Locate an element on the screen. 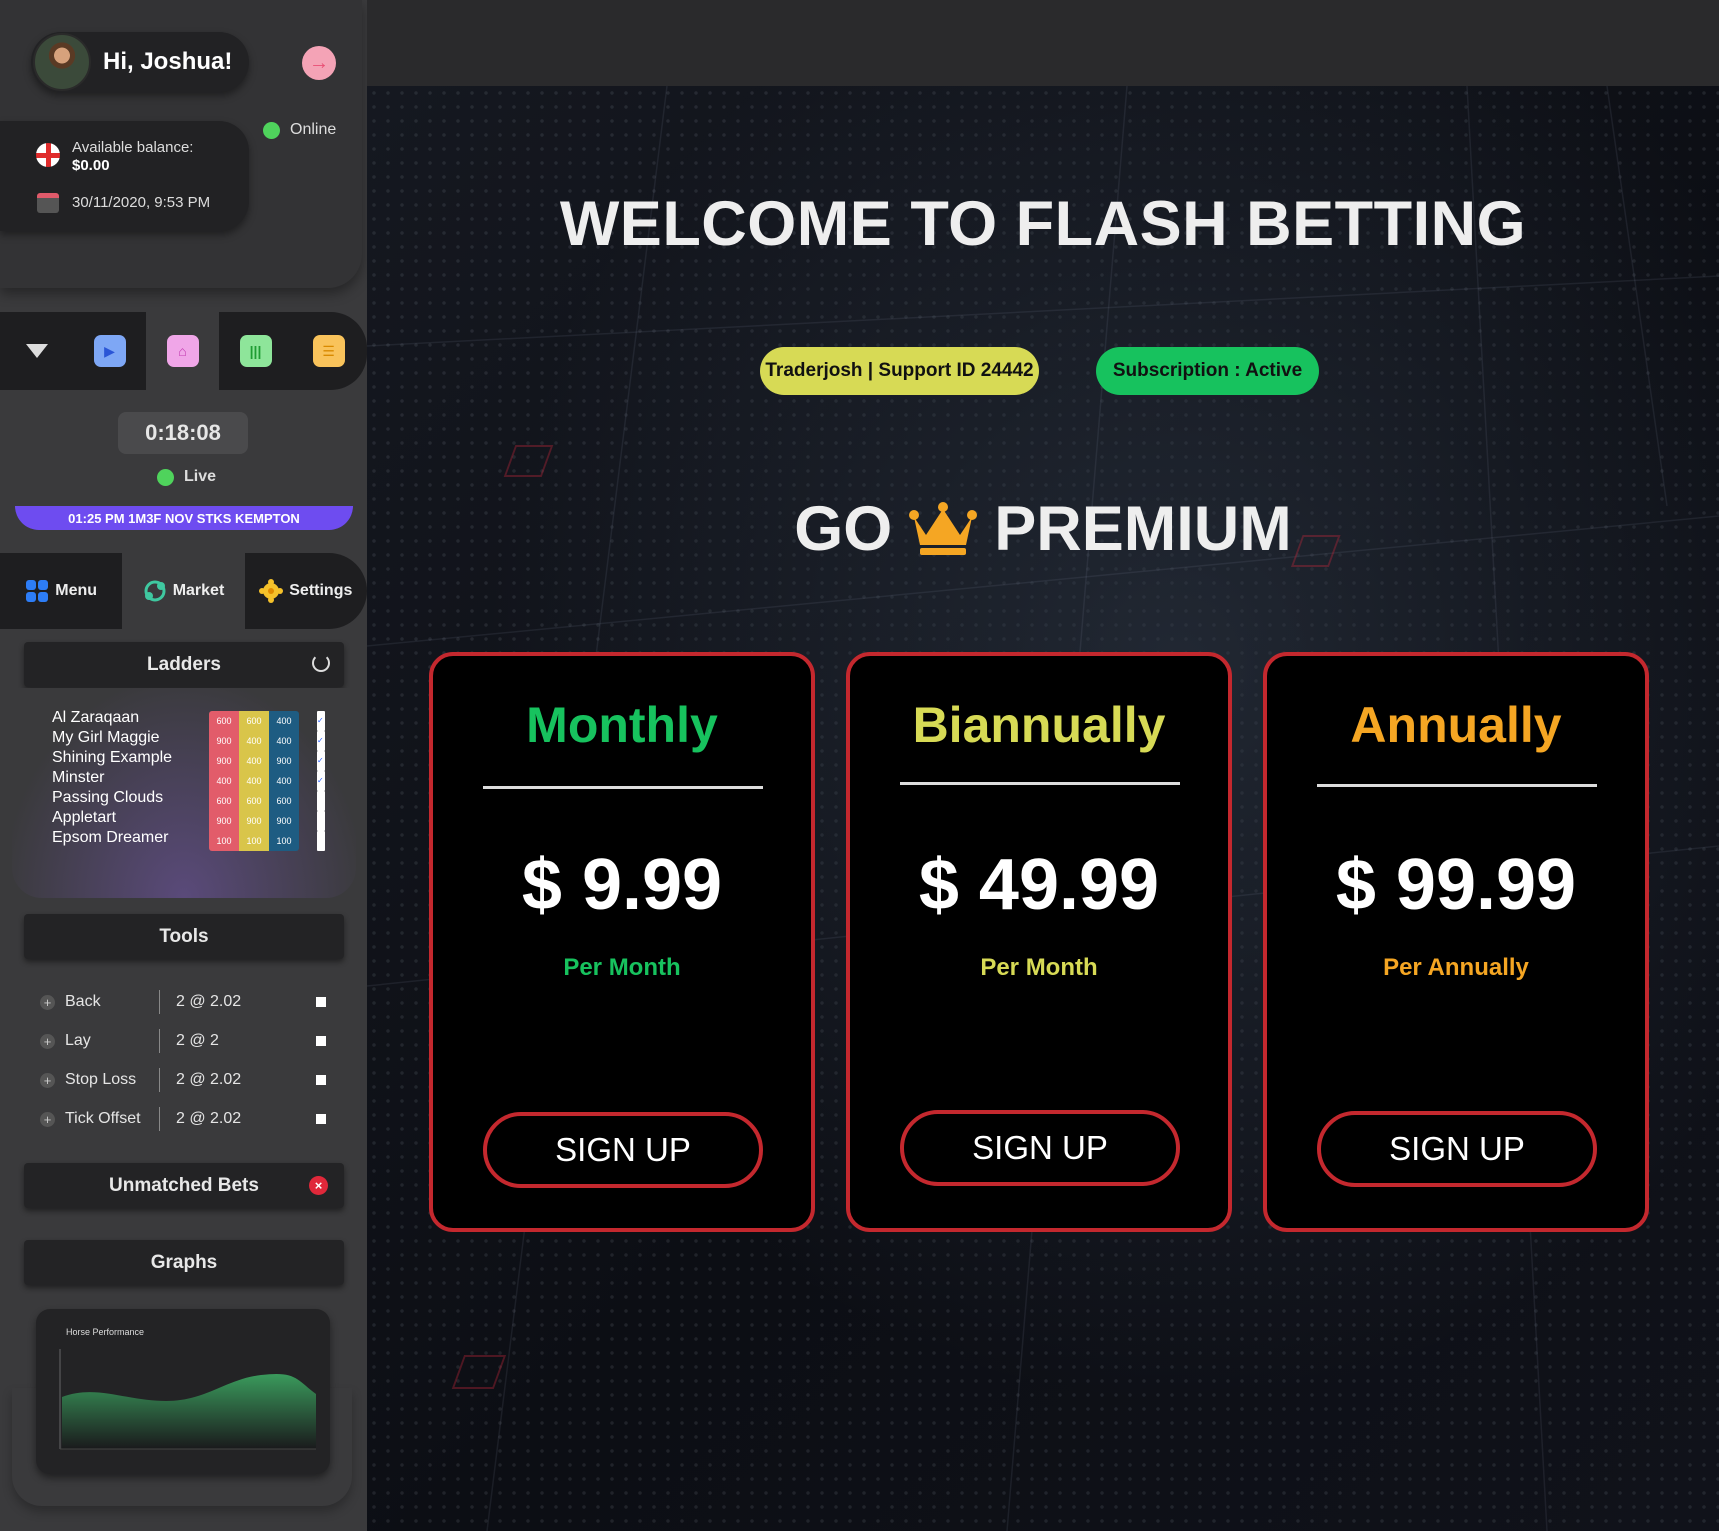 The image size is (1719, 1531). balance-label: Available balance: is located at coordinates (133, 147).